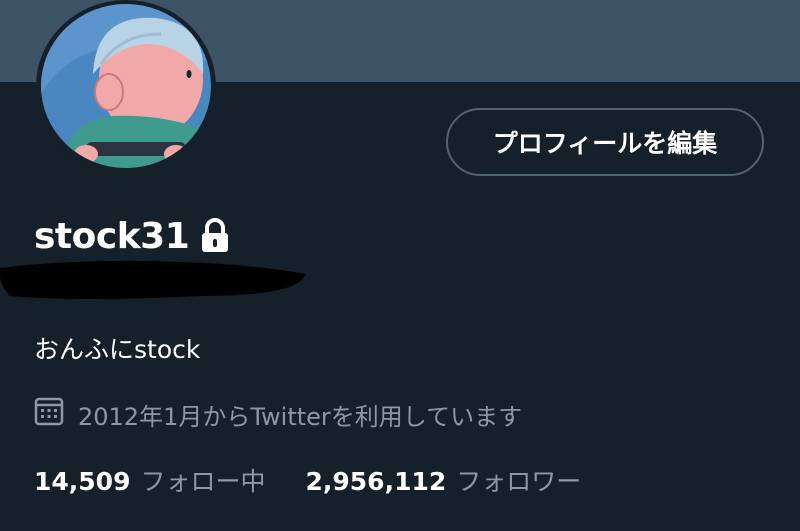 This screenshot has width=800, height=531. I want to click on following-count: 14,509, so click(82, 481).